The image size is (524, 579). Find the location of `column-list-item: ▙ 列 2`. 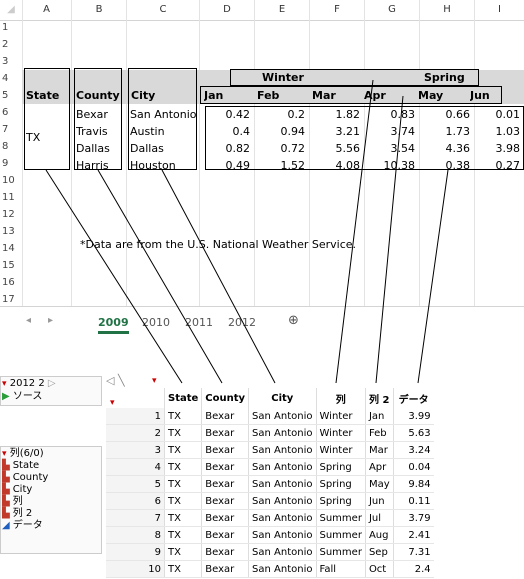

column-list-item: ▙ 列 2 is located at coordinates (17, 514).